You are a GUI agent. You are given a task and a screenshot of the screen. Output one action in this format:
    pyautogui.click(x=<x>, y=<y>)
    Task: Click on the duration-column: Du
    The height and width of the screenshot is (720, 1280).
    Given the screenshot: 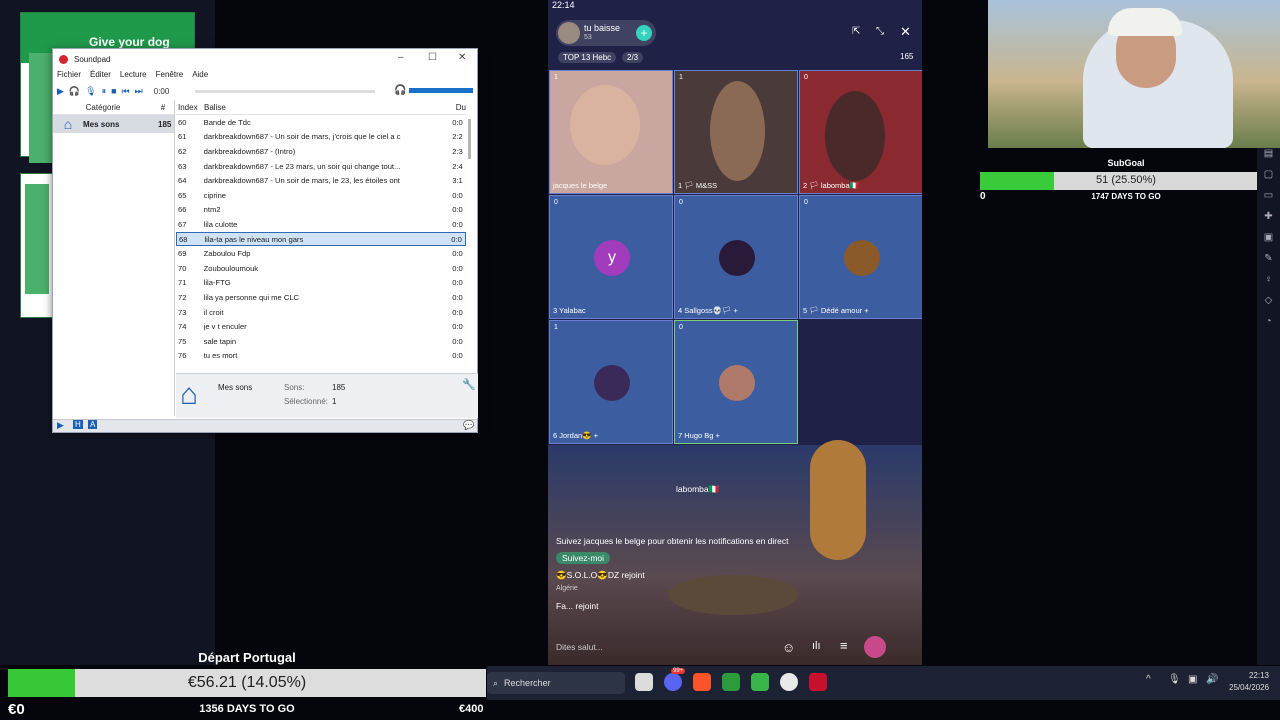 What is the action you would take?
    pyautogui.click(x=461, y=107)
    